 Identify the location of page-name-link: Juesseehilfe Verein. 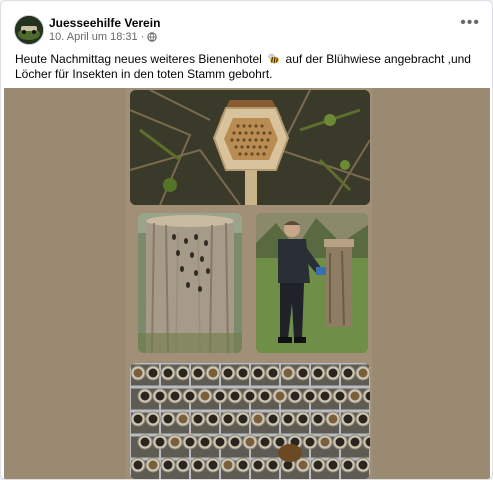
(104, 23).